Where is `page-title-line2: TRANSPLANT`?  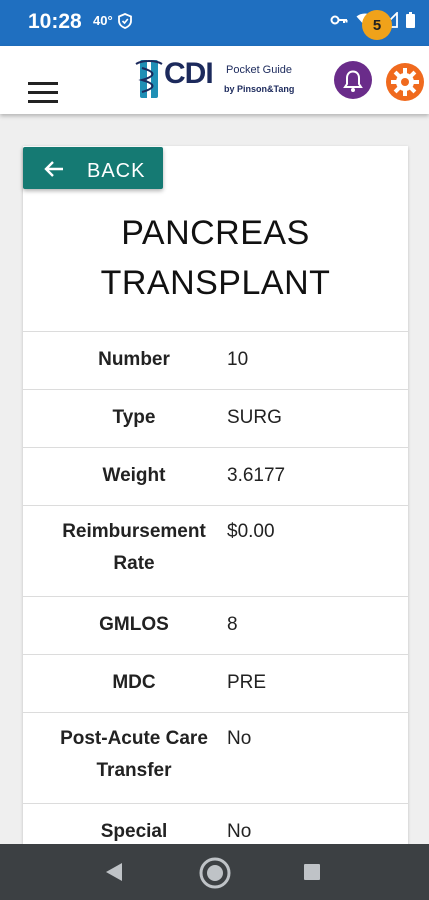
page-title-line2: TRANSPLANT is located at coordinates (215, 283).